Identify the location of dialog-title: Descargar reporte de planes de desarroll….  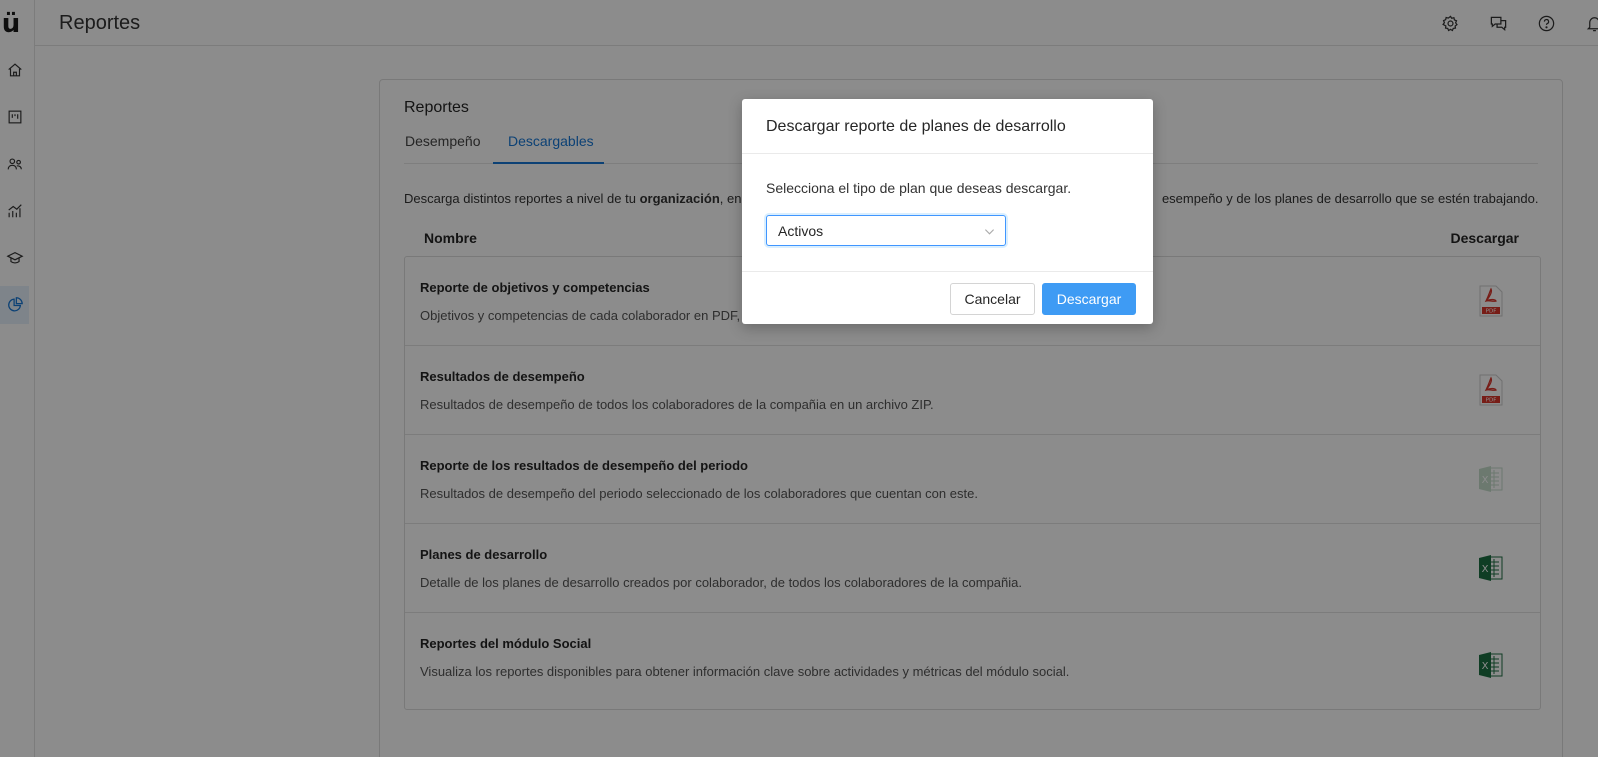
(916, 126).